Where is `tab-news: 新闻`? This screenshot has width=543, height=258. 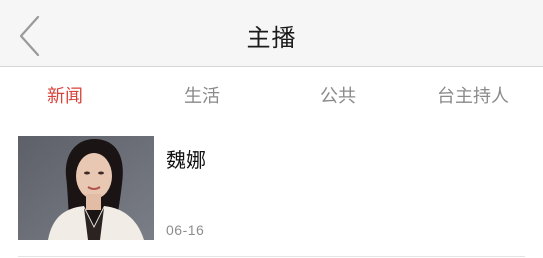 tab-news: 新闻 is located at coordinates (65, 95).